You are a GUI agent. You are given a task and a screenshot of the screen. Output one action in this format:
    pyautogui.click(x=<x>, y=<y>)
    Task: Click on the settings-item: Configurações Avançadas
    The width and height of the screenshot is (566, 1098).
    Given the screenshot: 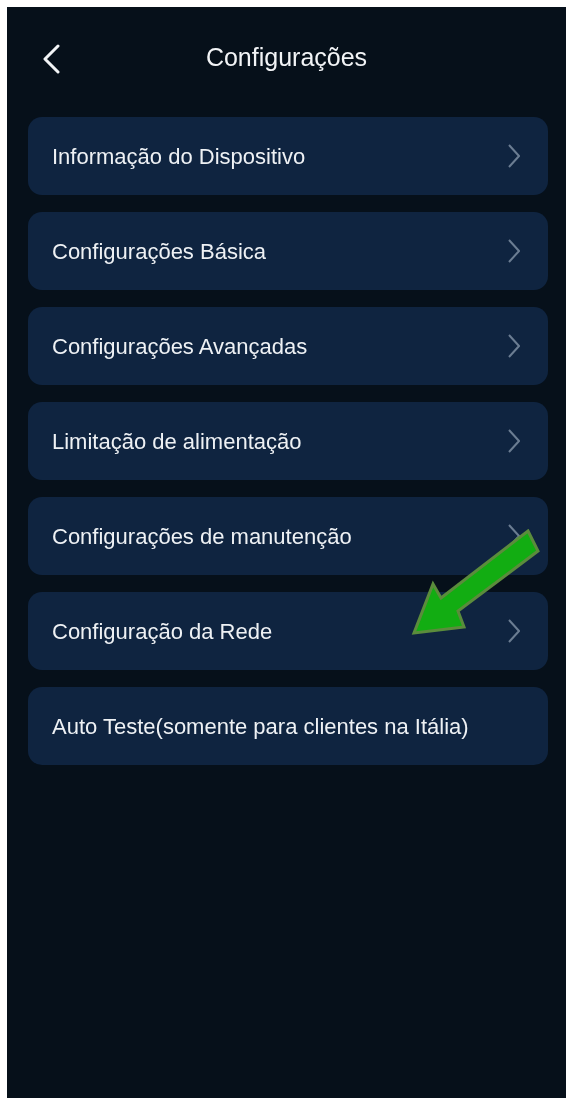 What is the action you would take?
    pyautogui.click(x=288, y=346)
    